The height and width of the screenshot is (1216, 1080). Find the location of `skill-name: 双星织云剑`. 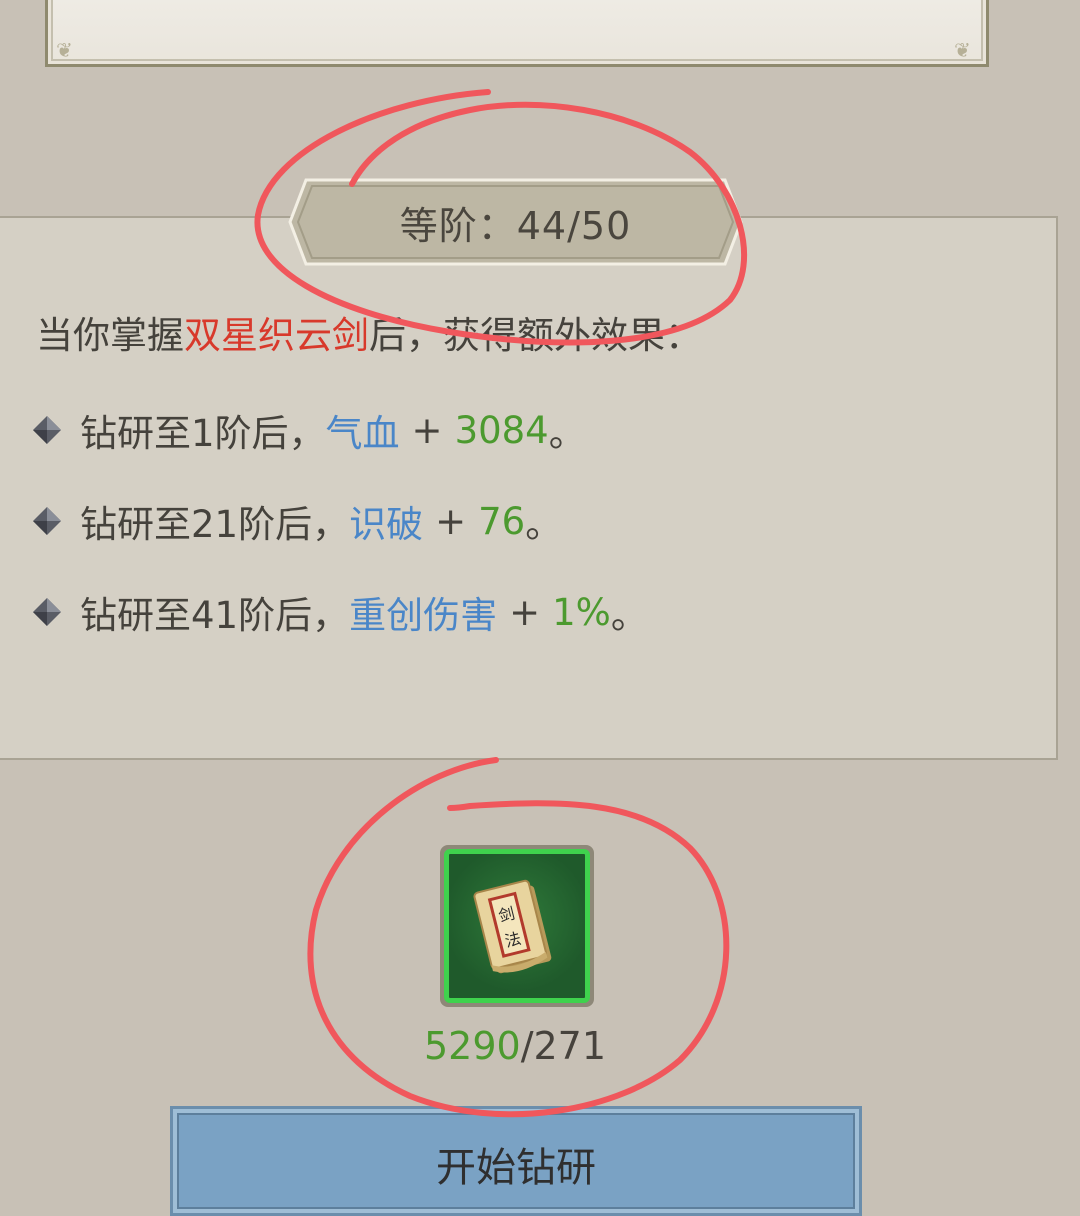

skill-name: 双星织云剑 is located at coordinates (276, 335).